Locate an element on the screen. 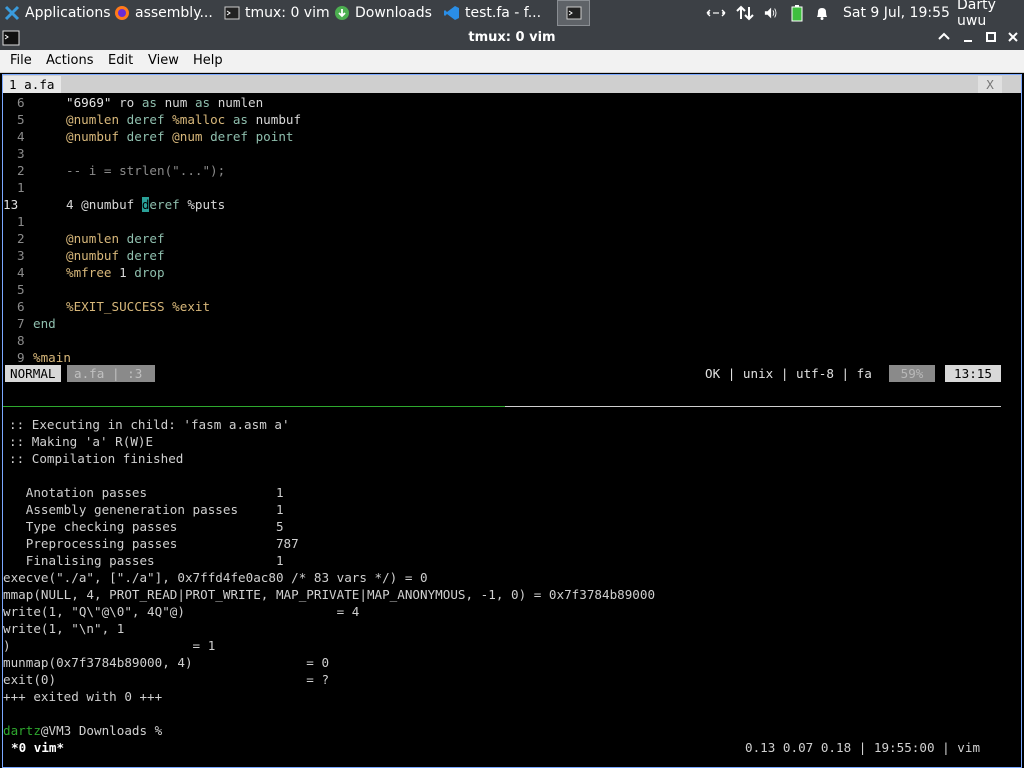 Image resolution: width=1024 pixels, height=768 pixels. task-terminal-active is located at coordinates (573, 13).